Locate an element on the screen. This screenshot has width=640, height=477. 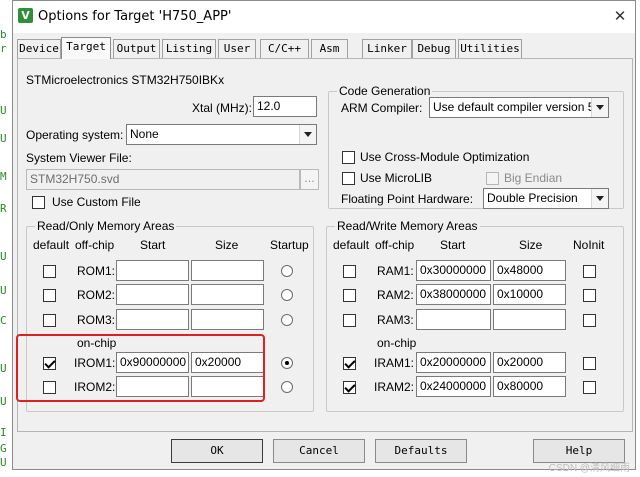
readwrite-memory-title: Read/Write Memory Areas is located at coordinates (407, 226).